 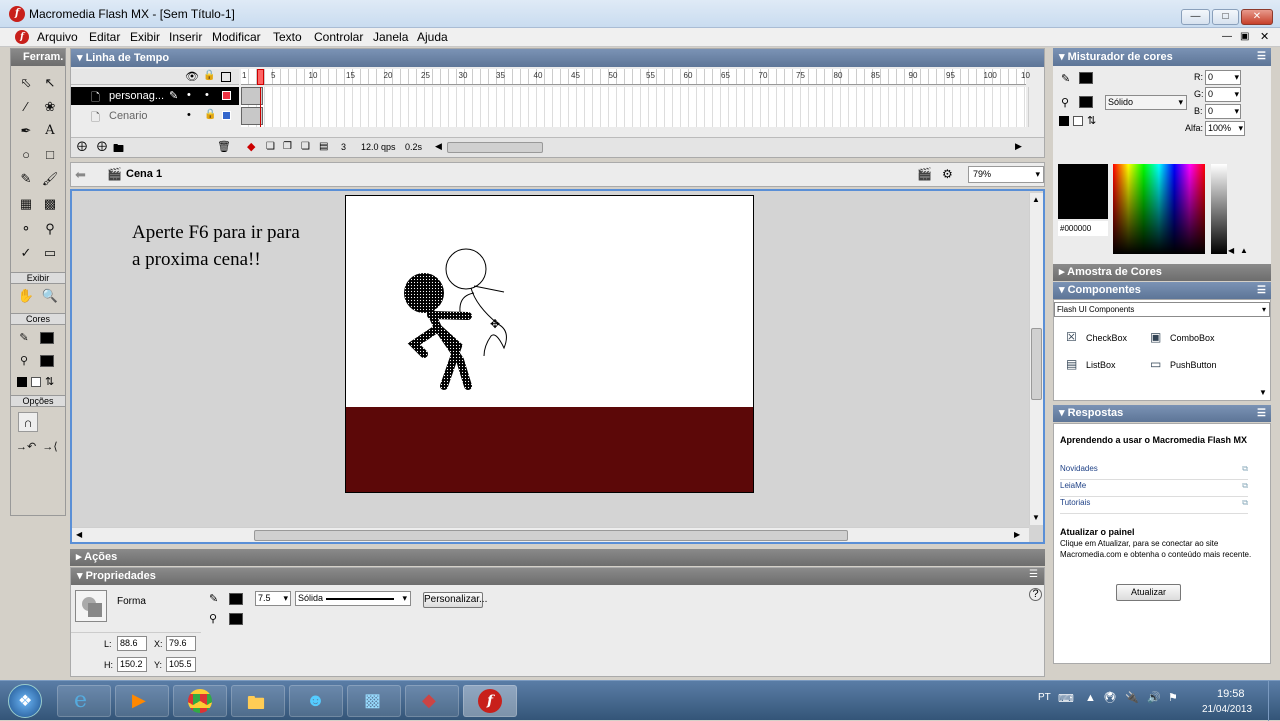 What do you see at coordinates (1159, 209) in the screenshot?
I see `color-spectrum` at bounding box center [1159, 209].